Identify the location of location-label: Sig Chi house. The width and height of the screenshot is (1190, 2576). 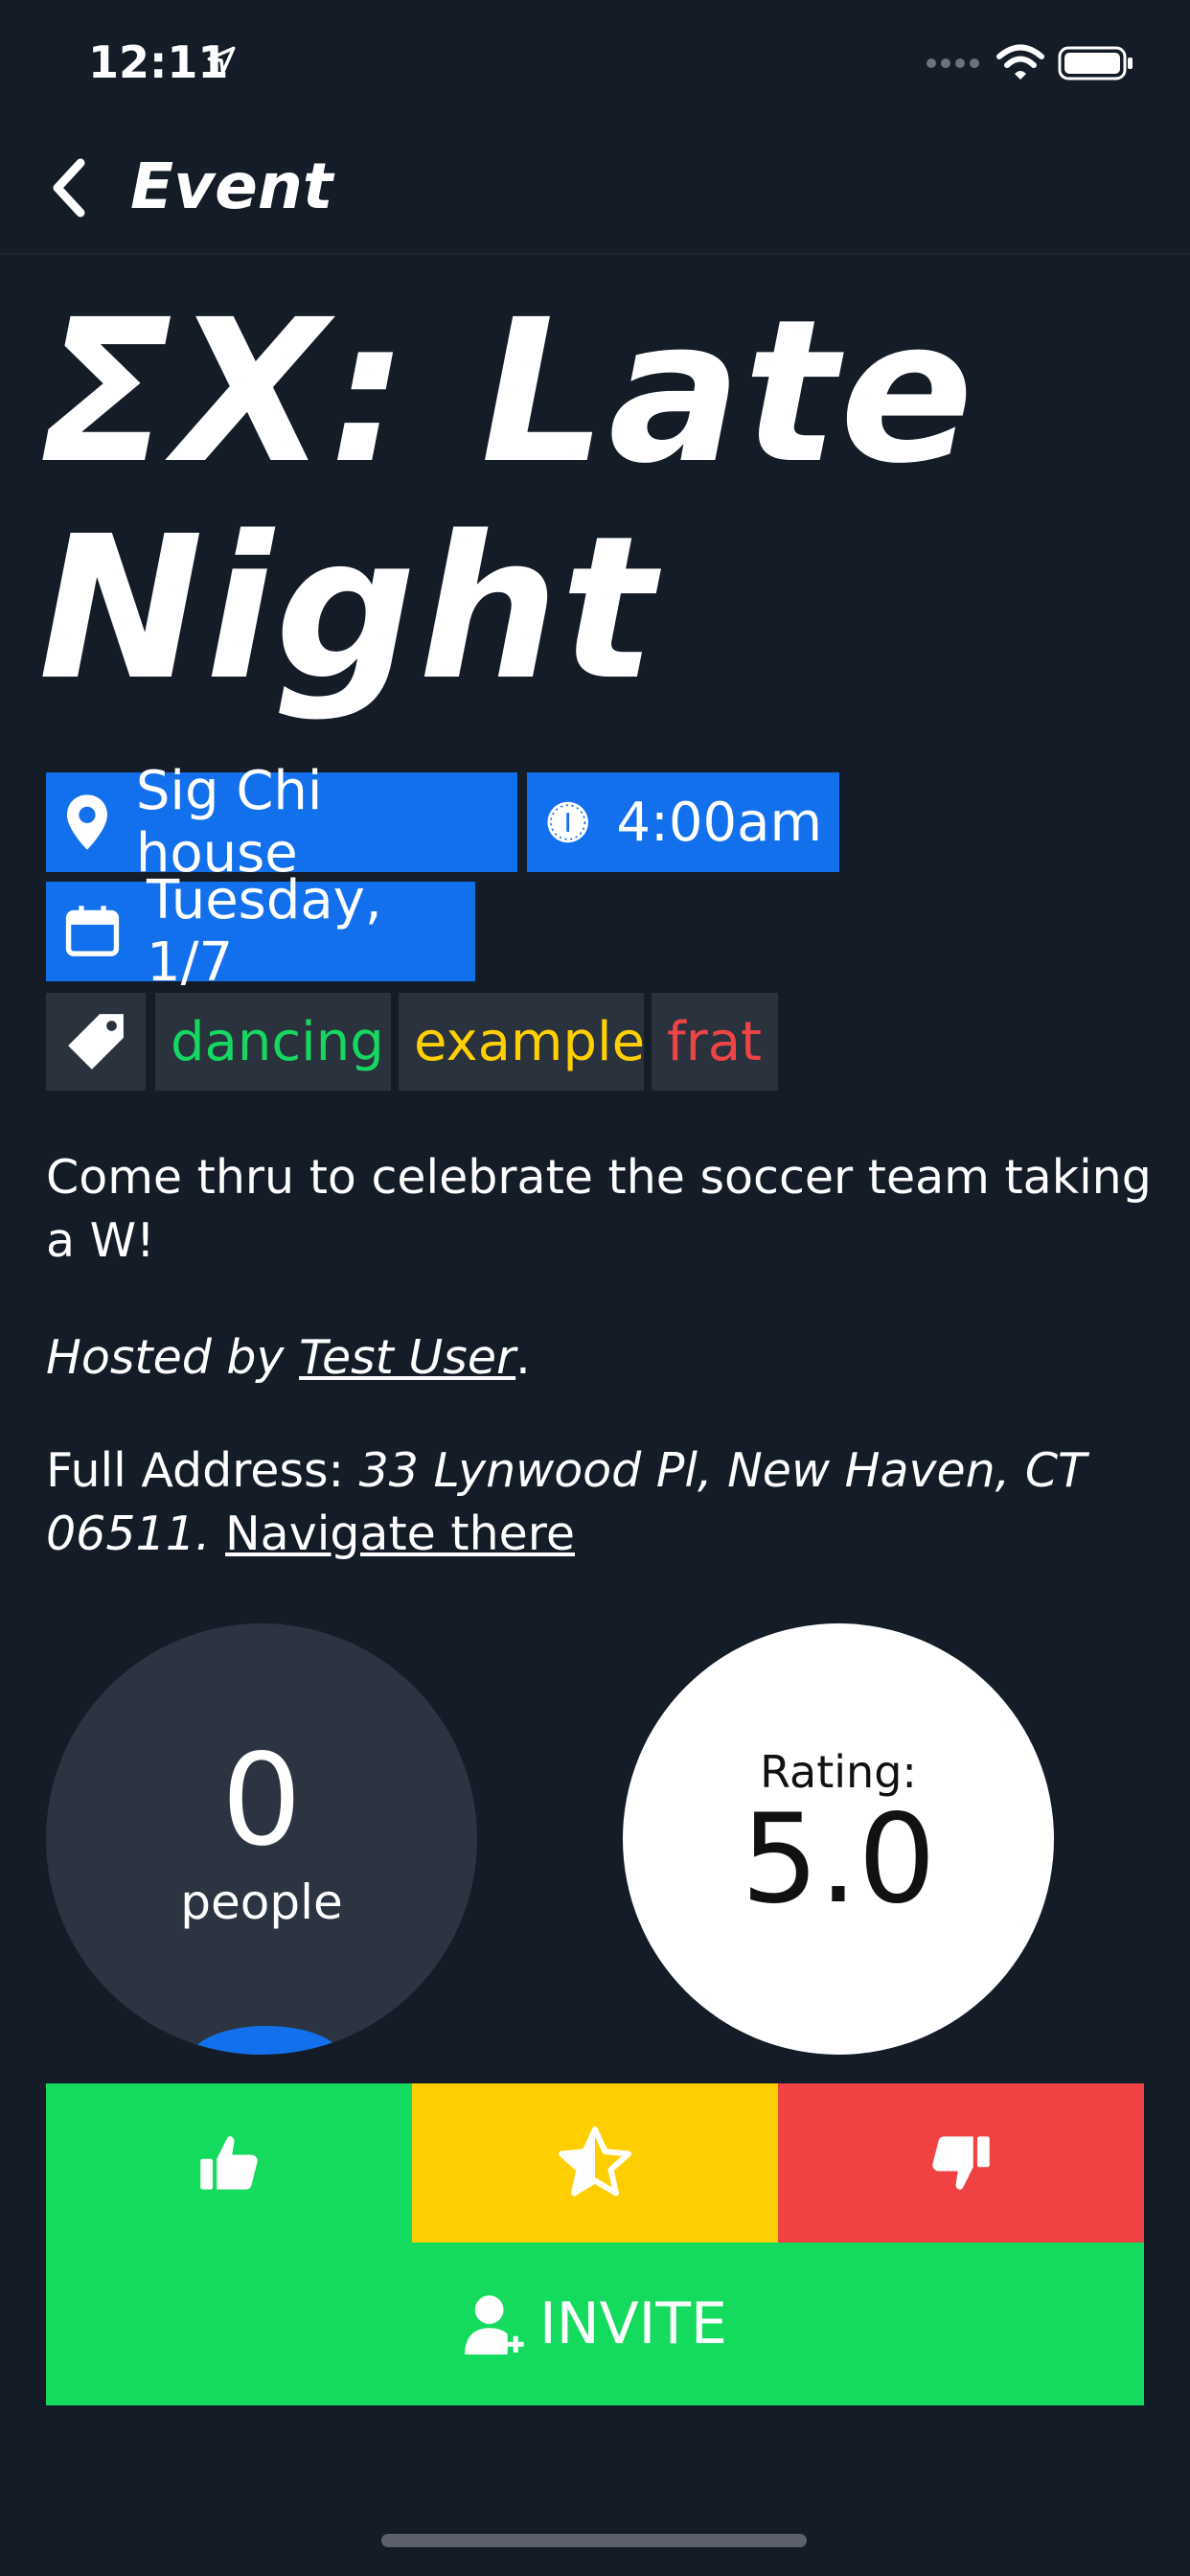
(229, 822).